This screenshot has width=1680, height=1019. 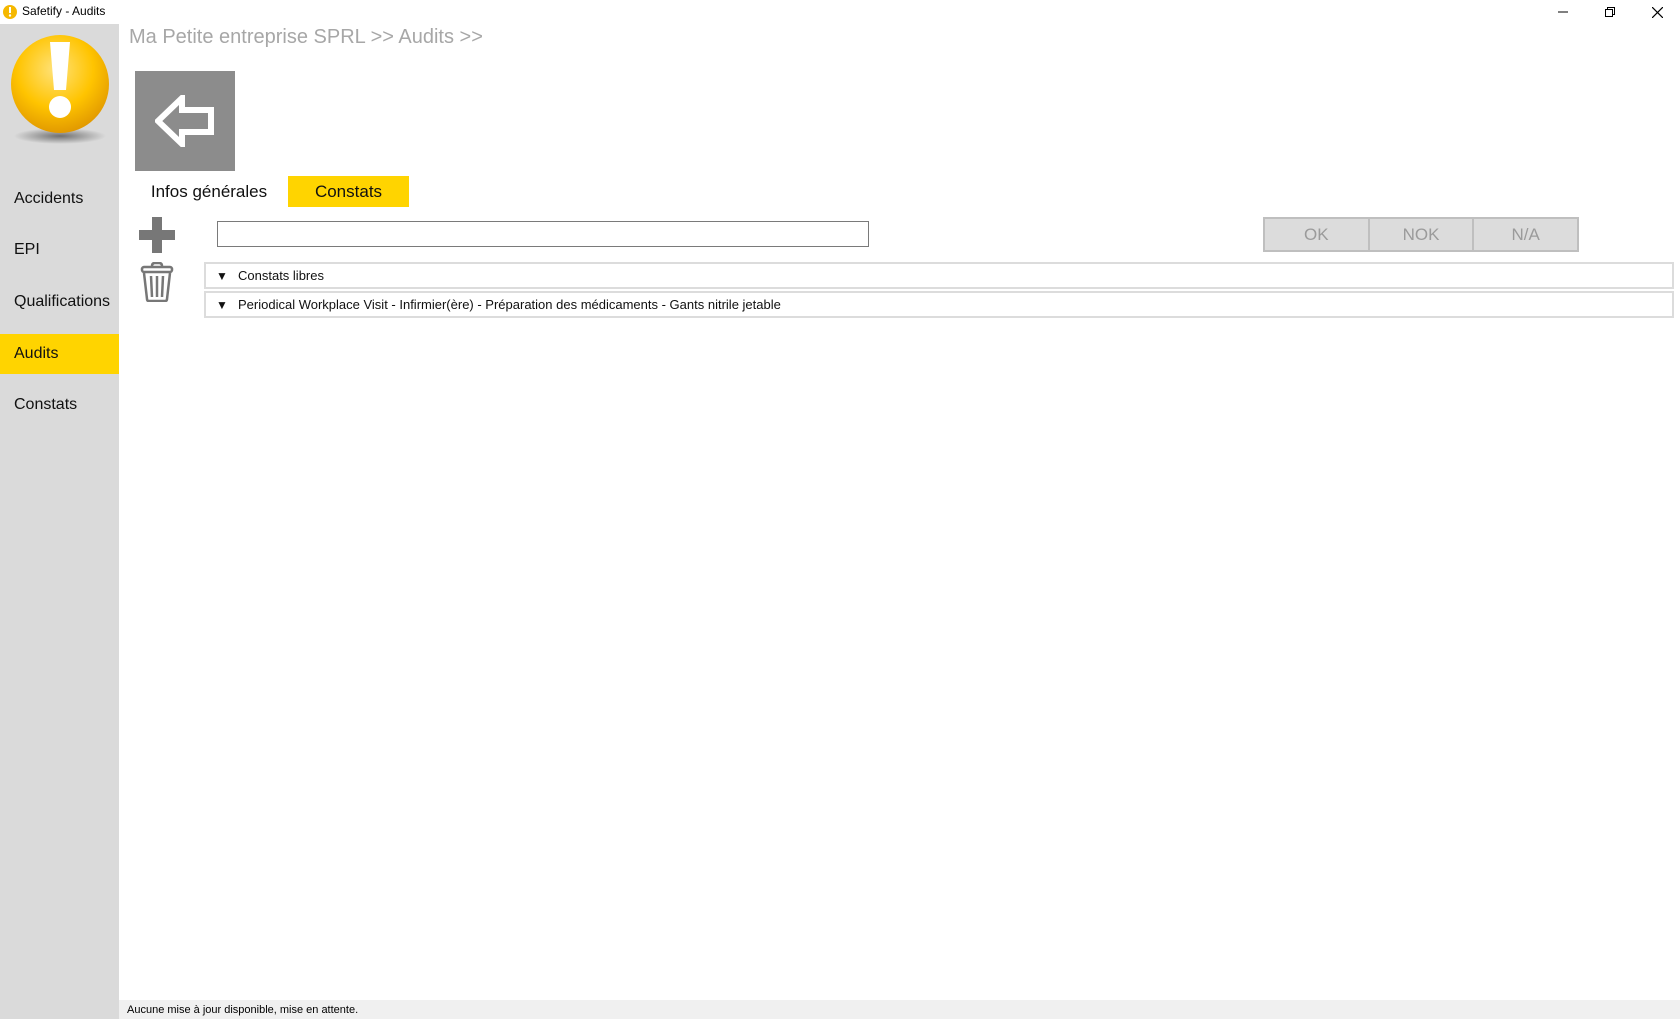 I want to click on plus-icon, so click(x=157, y=235).